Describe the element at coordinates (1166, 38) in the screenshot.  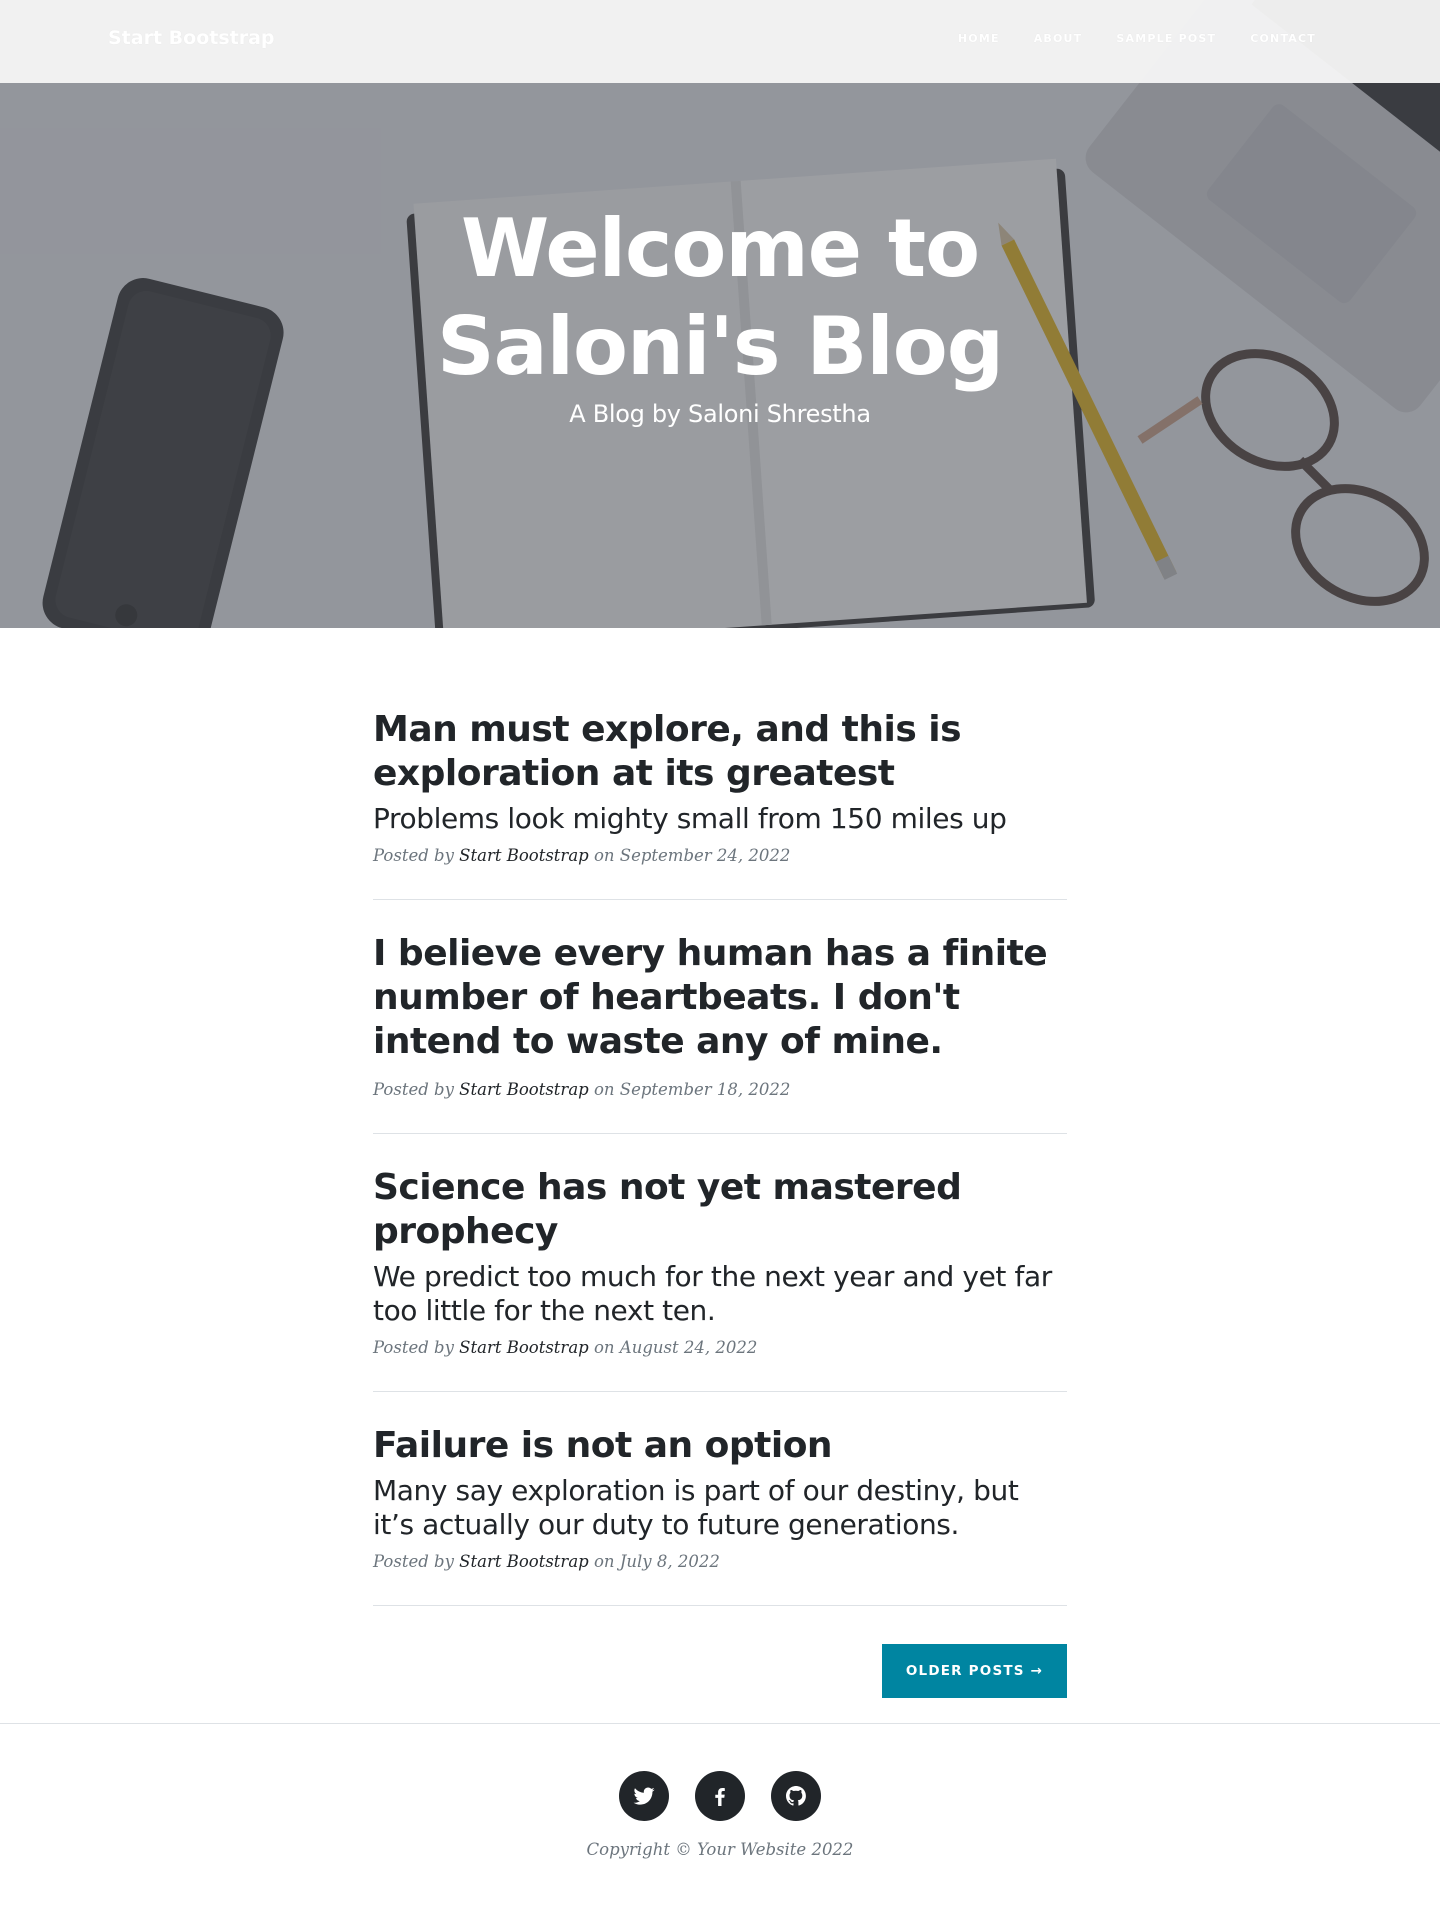
I see `nav-link-sample-post: Sample Post` at that location.